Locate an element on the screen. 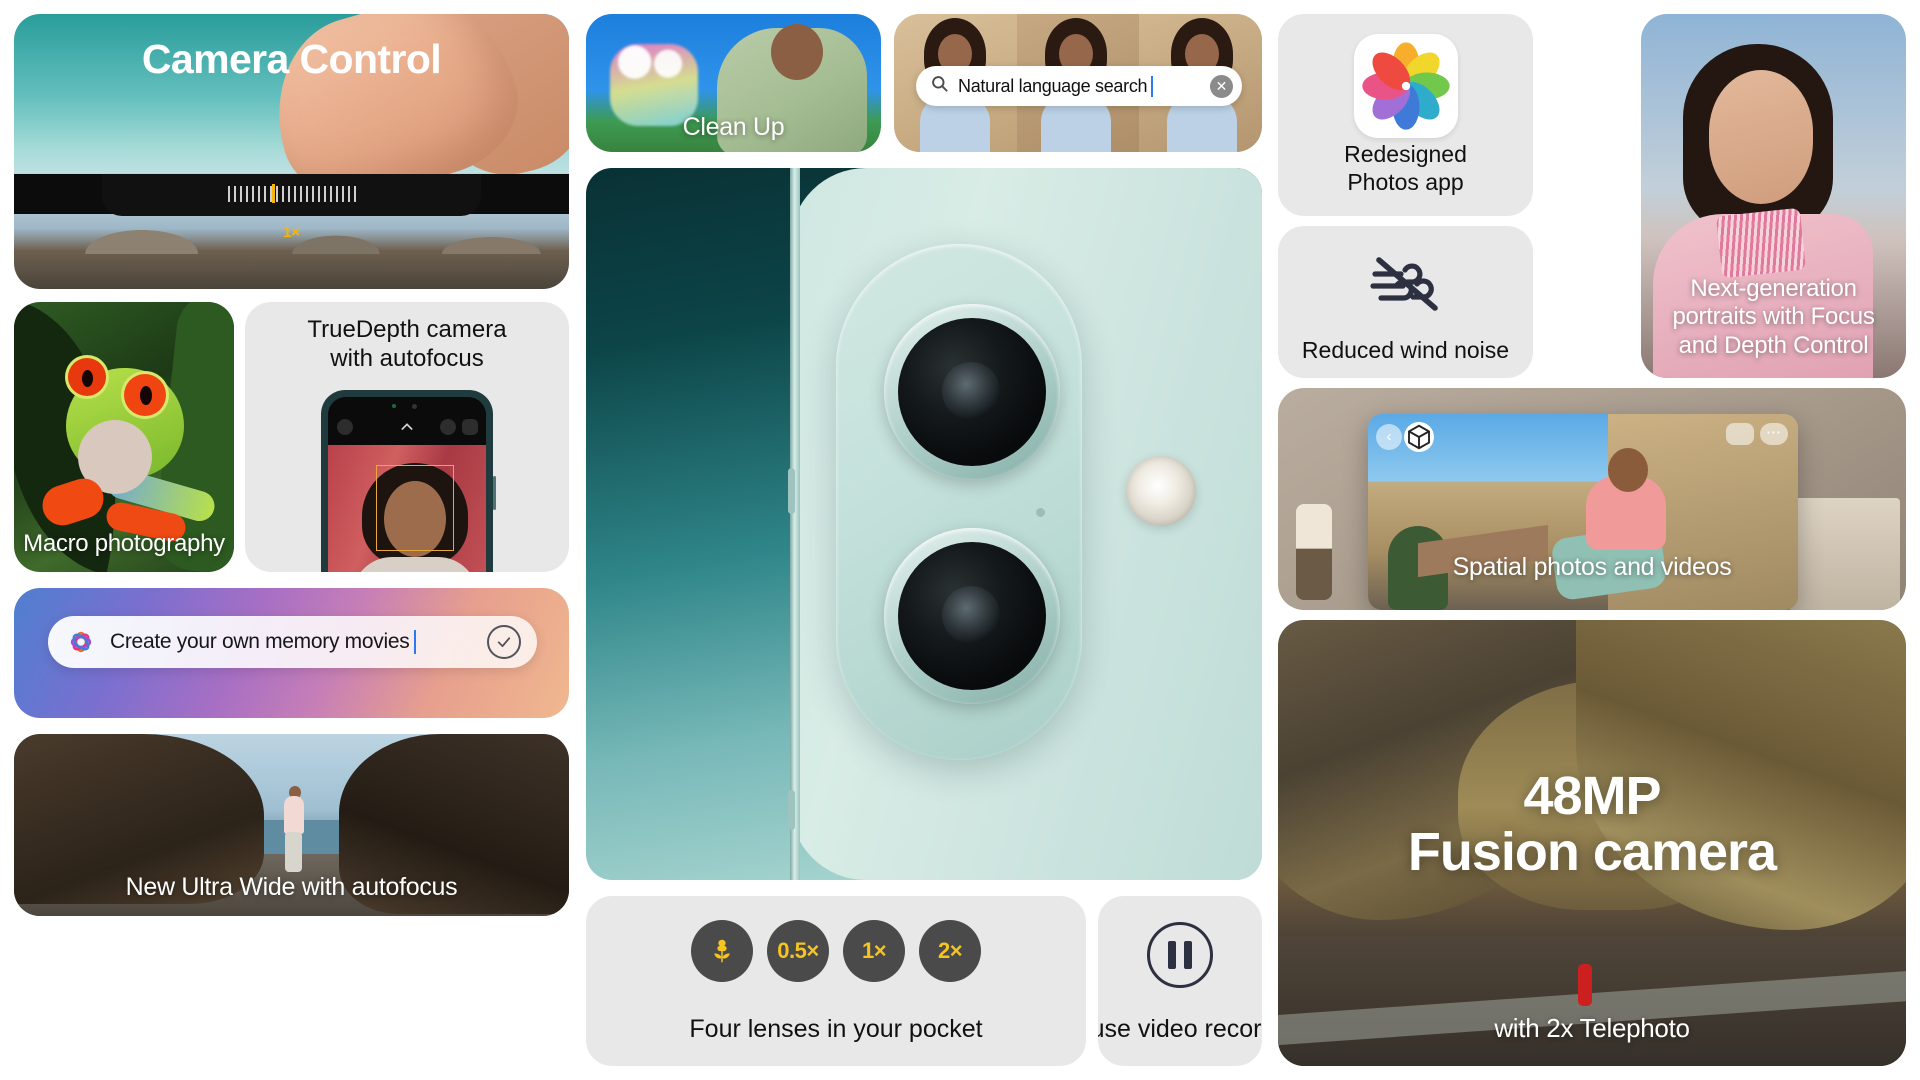 This screenshot has height=1080, width=1920. apple-intelligence-icon is located at coordinates (81, 642).